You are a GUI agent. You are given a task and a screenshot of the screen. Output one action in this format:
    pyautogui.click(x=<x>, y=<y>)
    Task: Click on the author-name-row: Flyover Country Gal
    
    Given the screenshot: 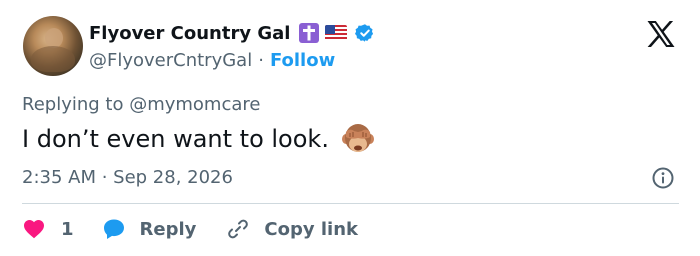 What is the action you would take?
    pyautogui.click(x=232, y=33)
    